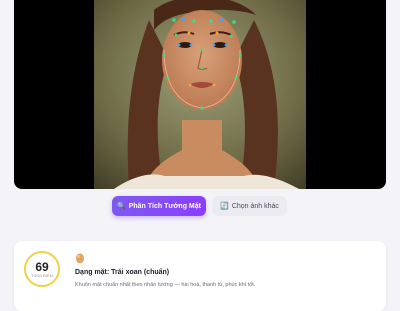 This screenshot has width=400, height=311. Describe the element at coordinates (255, 206) in the screenshot. I see `choose-another-image-label: Chọn ảnh khác` at that location.